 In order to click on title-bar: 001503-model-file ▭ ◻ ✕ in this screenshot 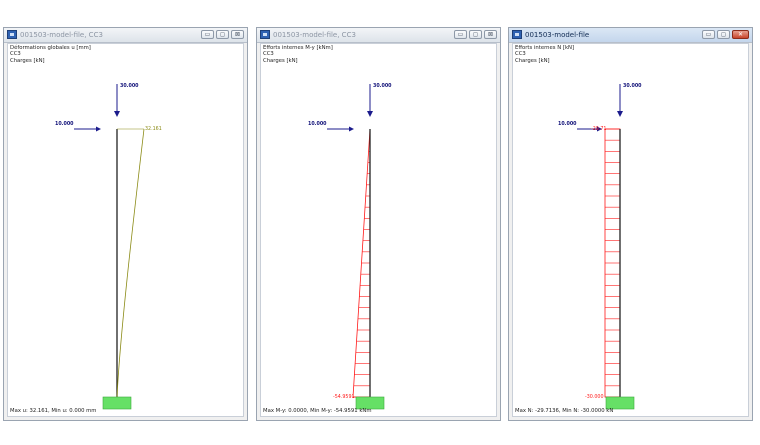, I will do `click(630, 35)`.